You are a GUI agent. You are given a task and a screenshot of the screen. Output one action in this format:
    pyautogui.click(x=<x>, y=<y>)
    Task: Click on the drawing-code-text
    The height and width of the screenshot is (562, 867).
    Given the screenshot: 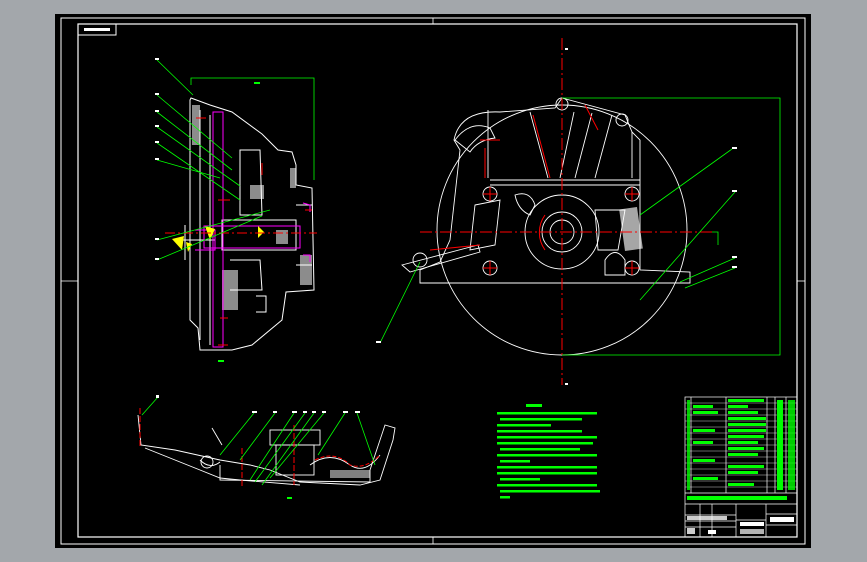 What is the action you would take?
    pyautogui.click(x=97, y=29)
    